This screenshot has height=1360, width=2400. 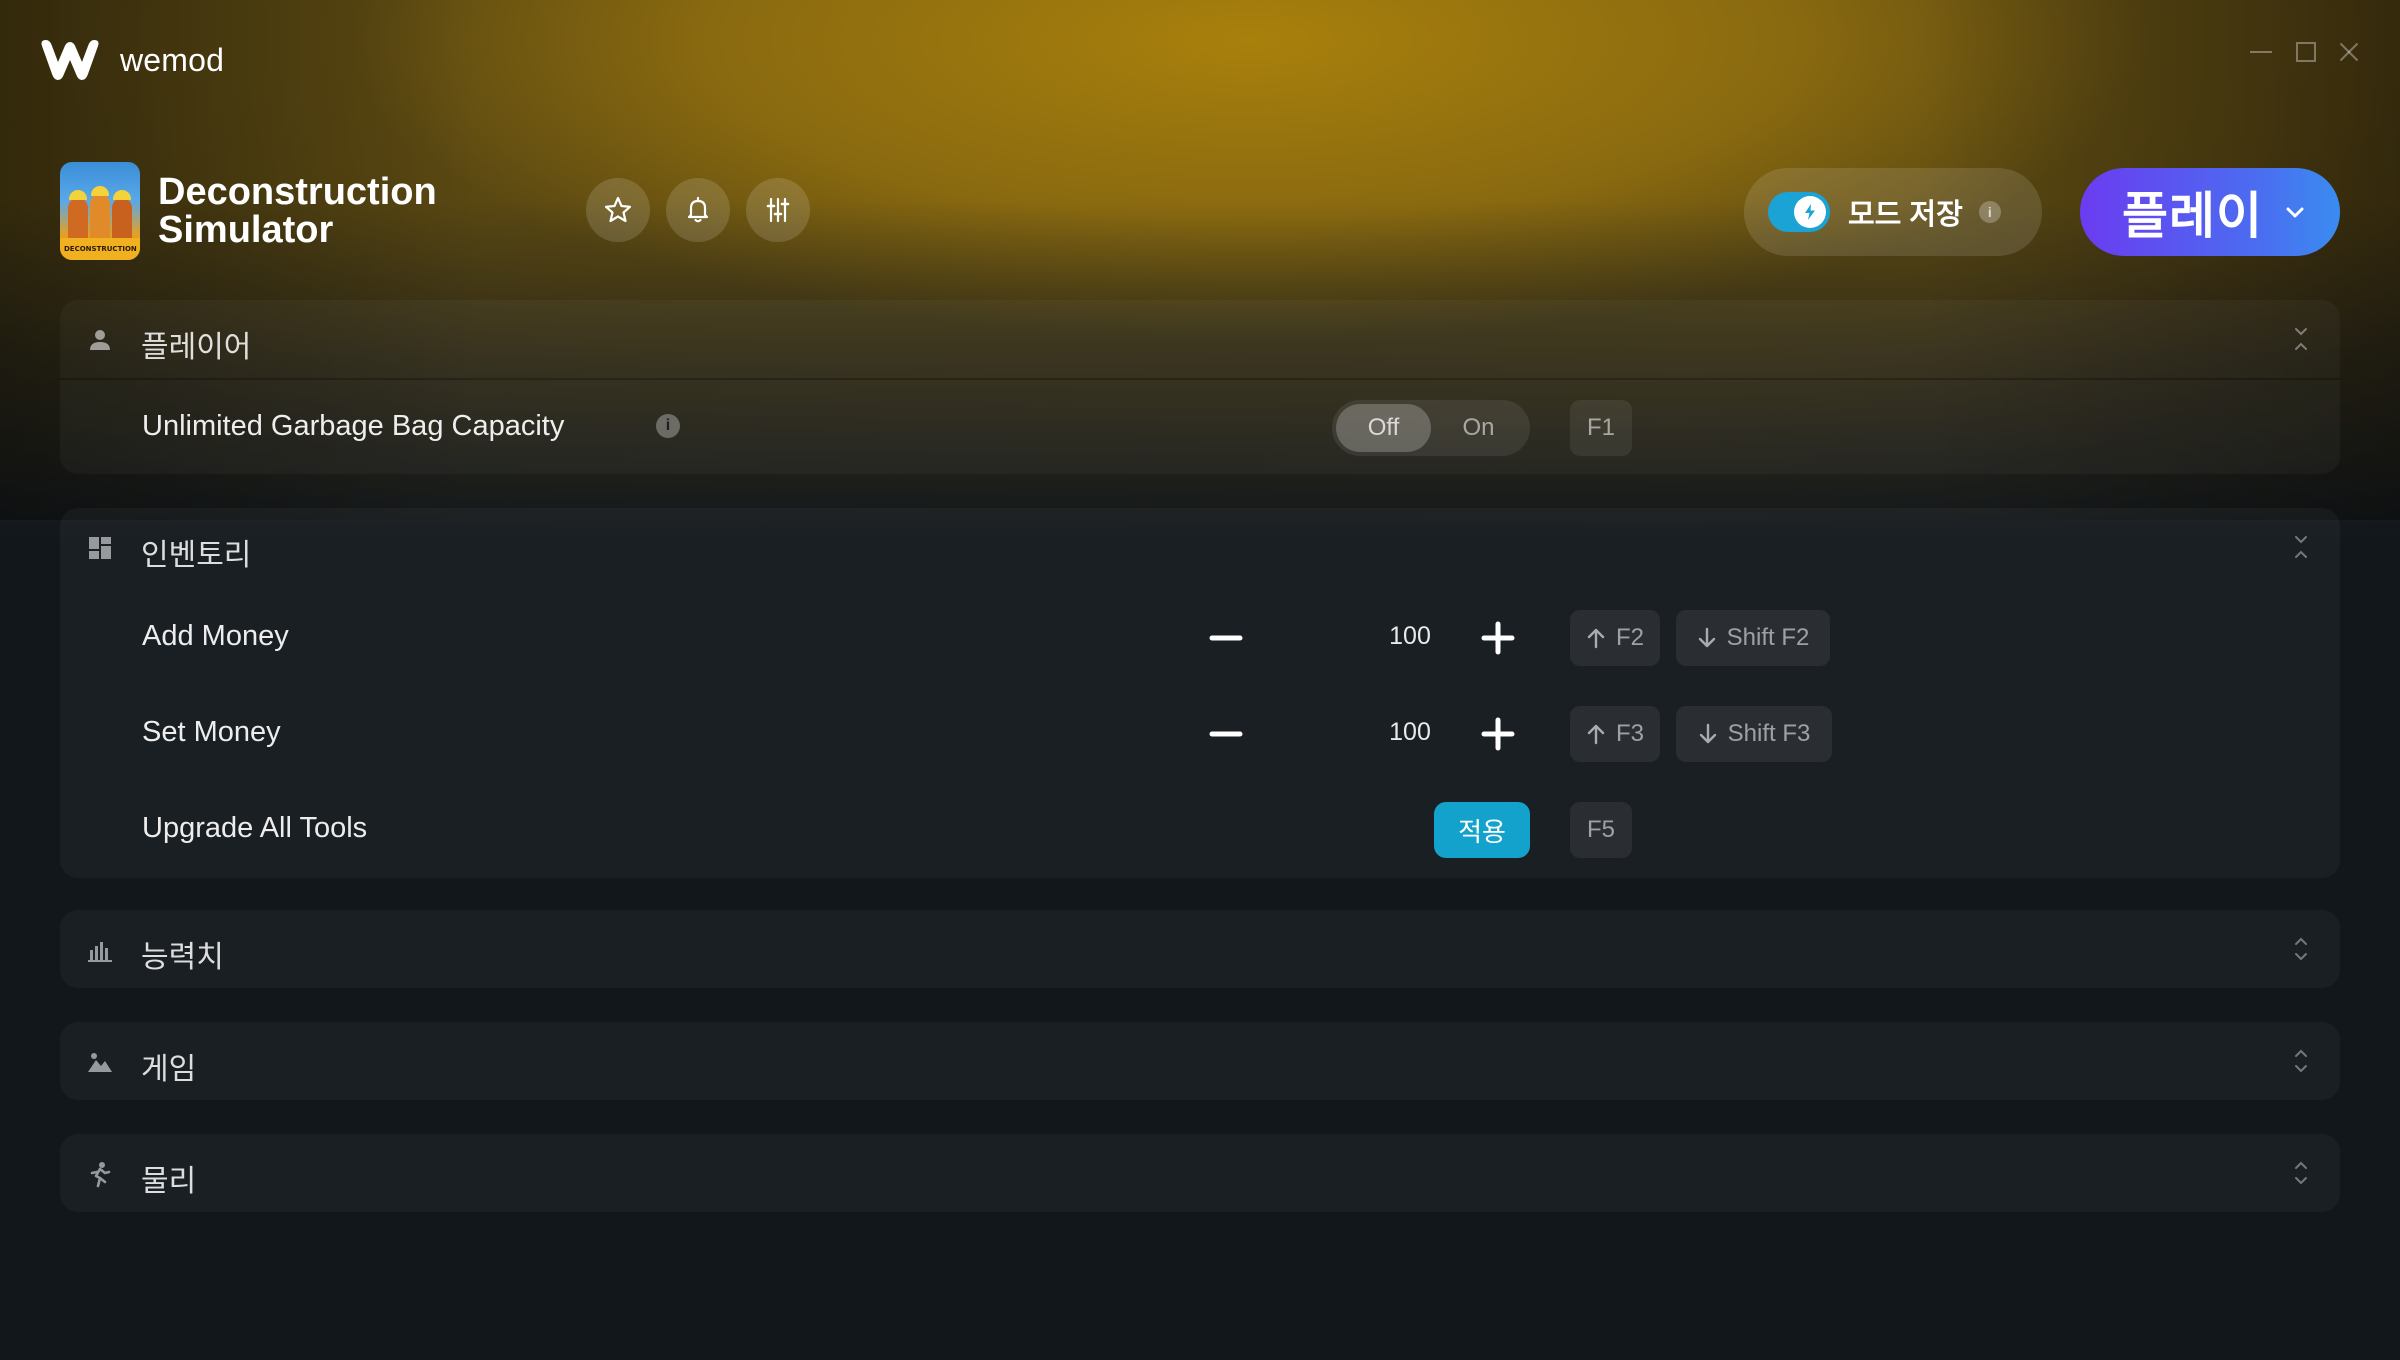 I want to click on section-player-header: 플레이어, so click(x=1200, y=339).